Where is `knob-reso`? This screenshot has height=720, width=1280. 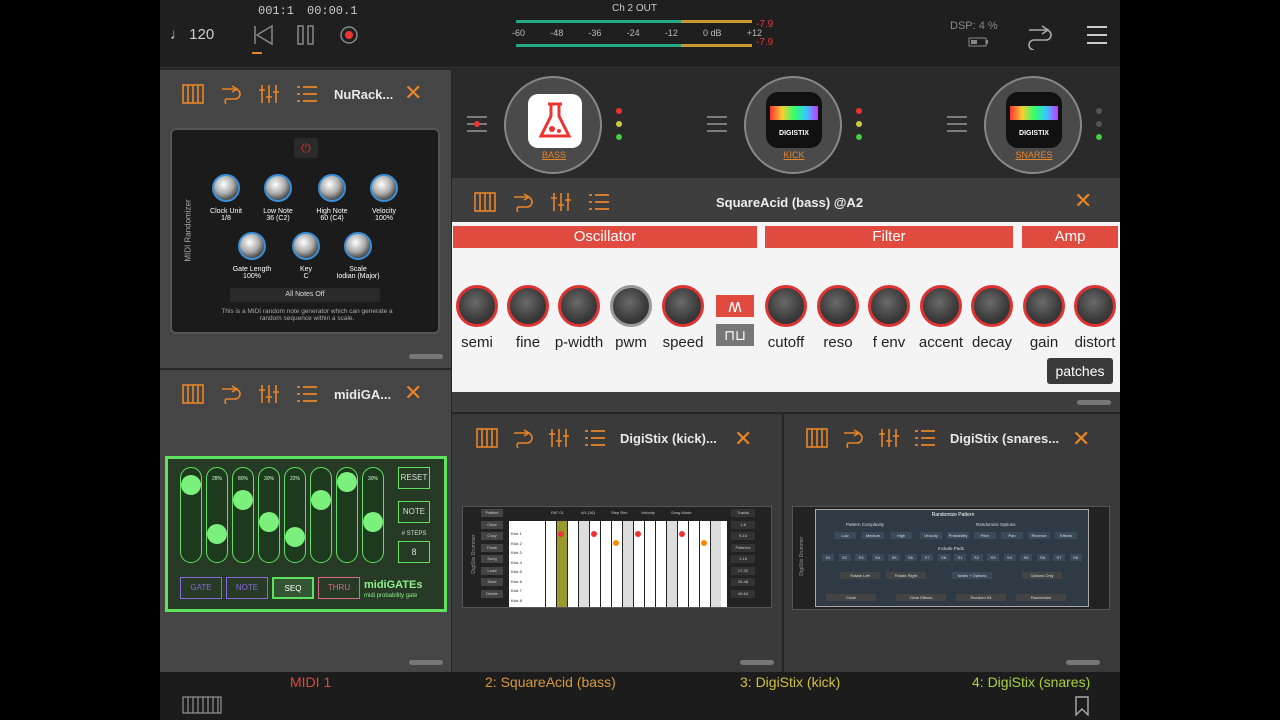 knob-reso is located at coordinates (838, 306).